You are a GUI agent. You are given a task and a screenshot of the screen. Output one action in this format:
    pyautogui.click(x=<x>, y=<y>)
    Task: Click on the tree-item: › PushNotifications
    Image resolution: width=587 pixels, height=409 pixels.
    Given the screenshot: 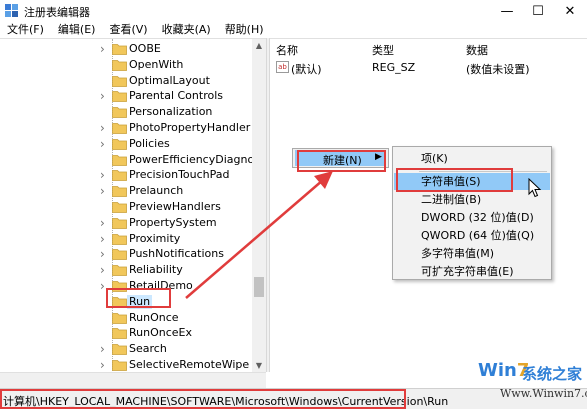 What is the action you would take?
    pyautogui.click(x=126, y=254)
    